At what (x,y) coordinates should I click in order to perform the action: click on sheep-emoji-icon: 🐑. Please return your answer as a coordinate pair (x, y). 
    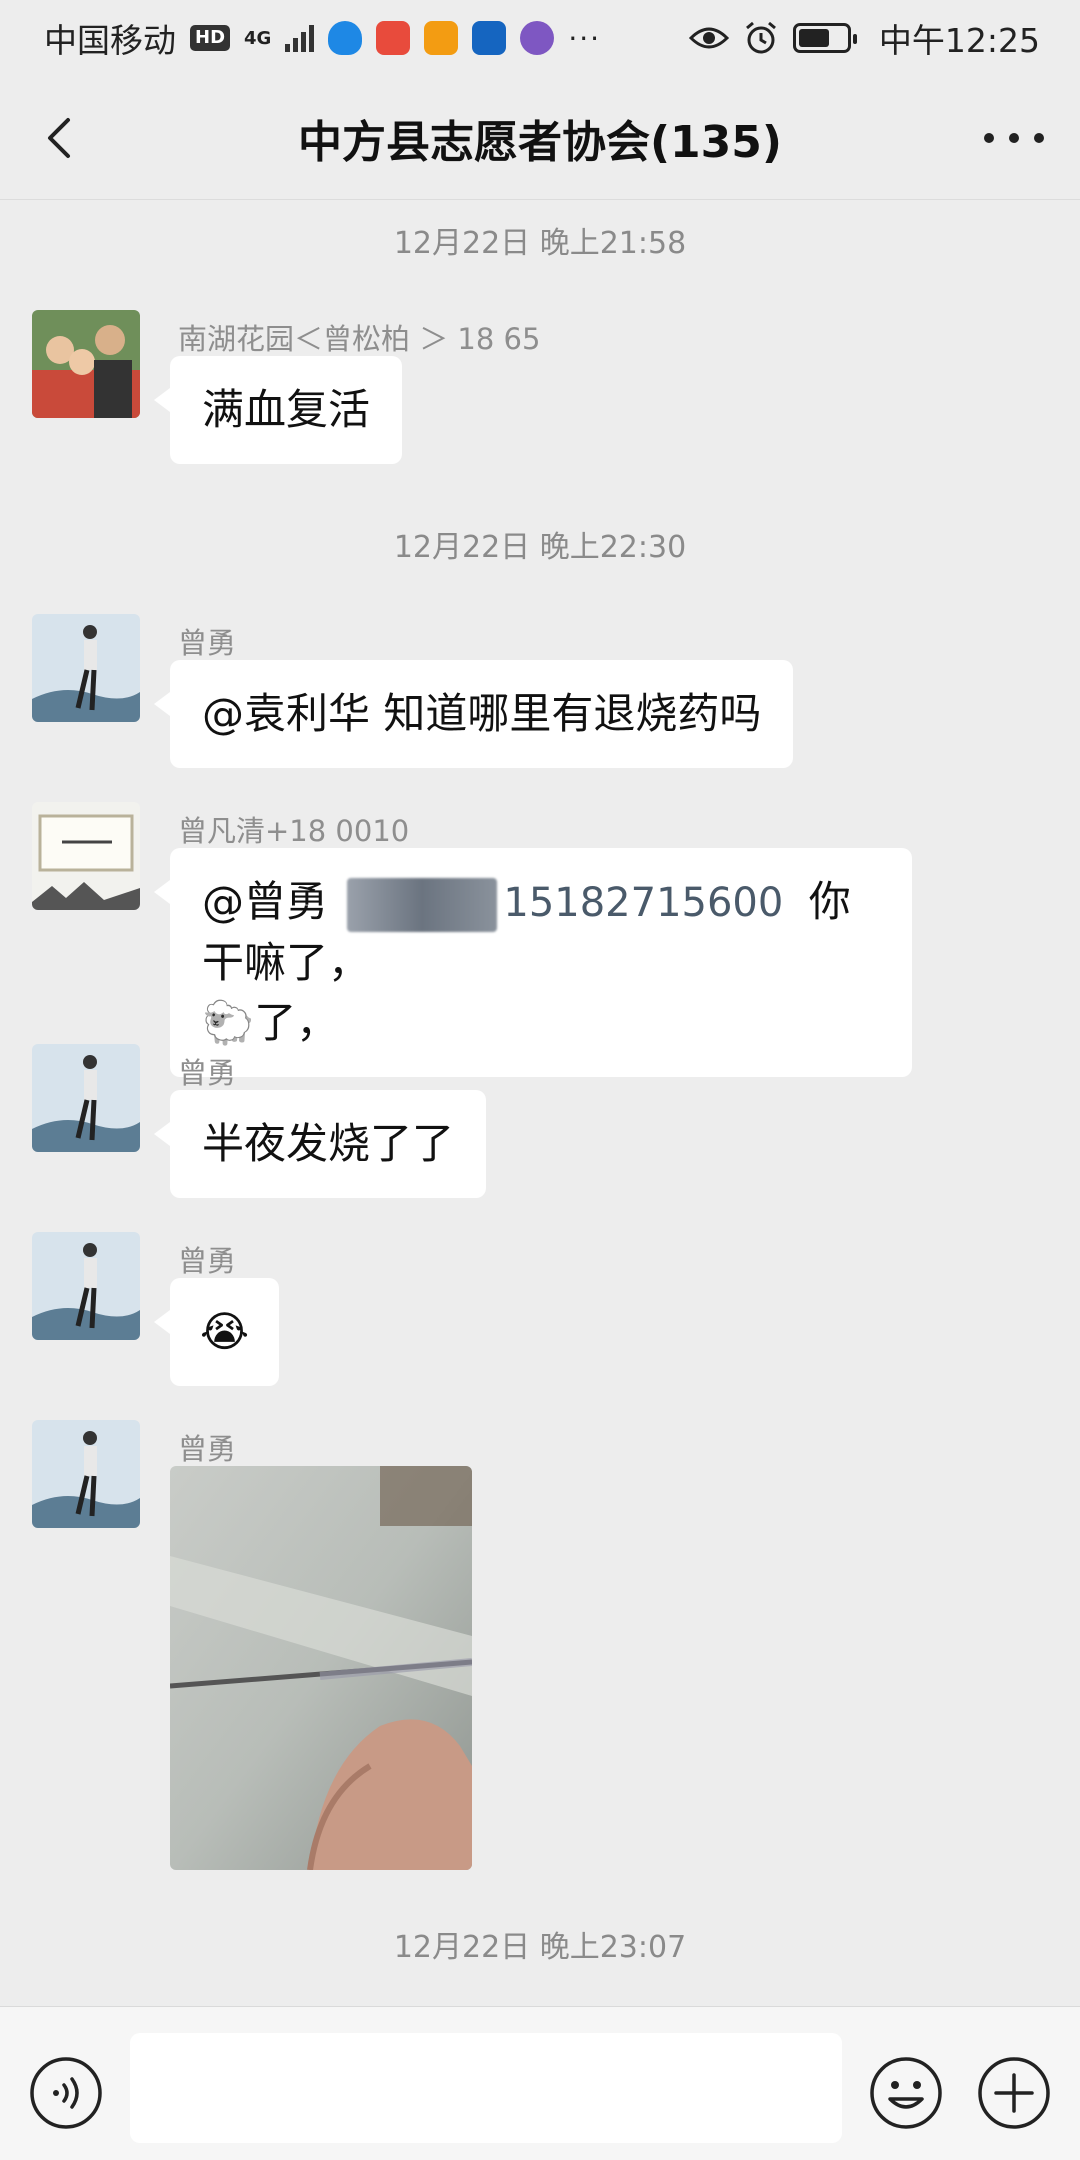
    Looking at the image, I should click on (228, 1022).